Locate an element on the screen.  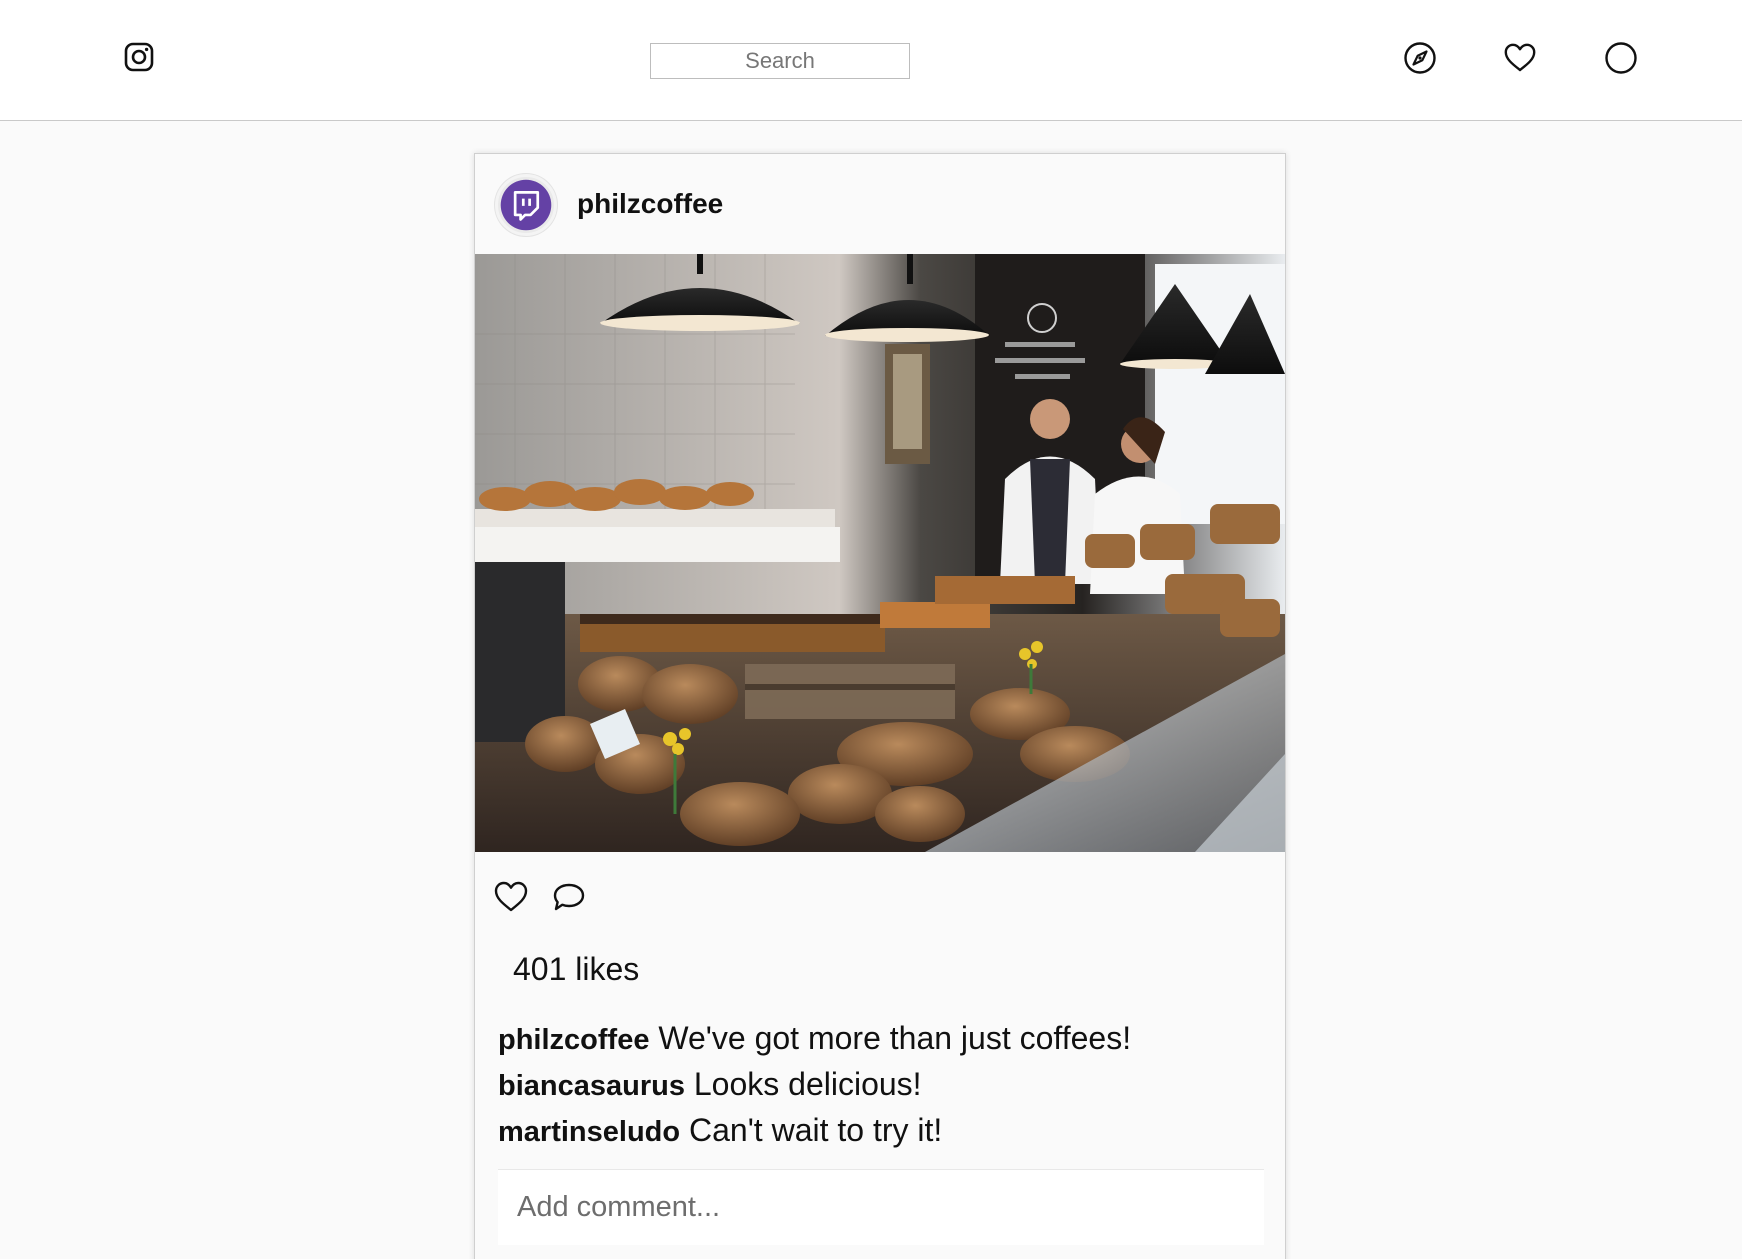
comment-text: We've got more than just coffees! is located at coordinates (895, 1038).